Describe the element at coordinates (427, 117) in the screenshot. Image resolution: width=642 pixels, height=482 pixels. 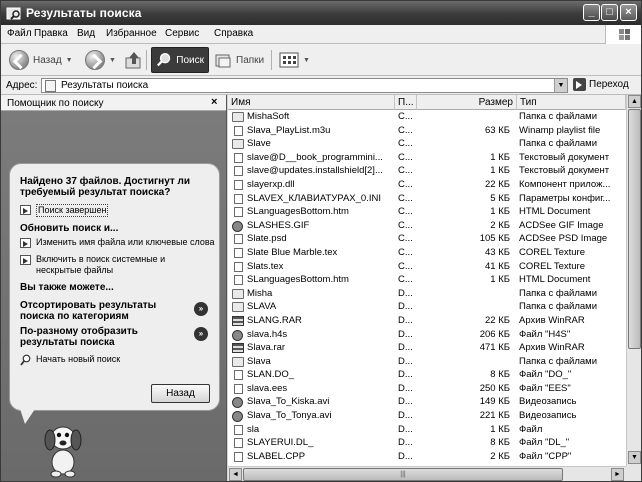
I see `file-row: MishaSoft C... Папка с файлами` at that location.